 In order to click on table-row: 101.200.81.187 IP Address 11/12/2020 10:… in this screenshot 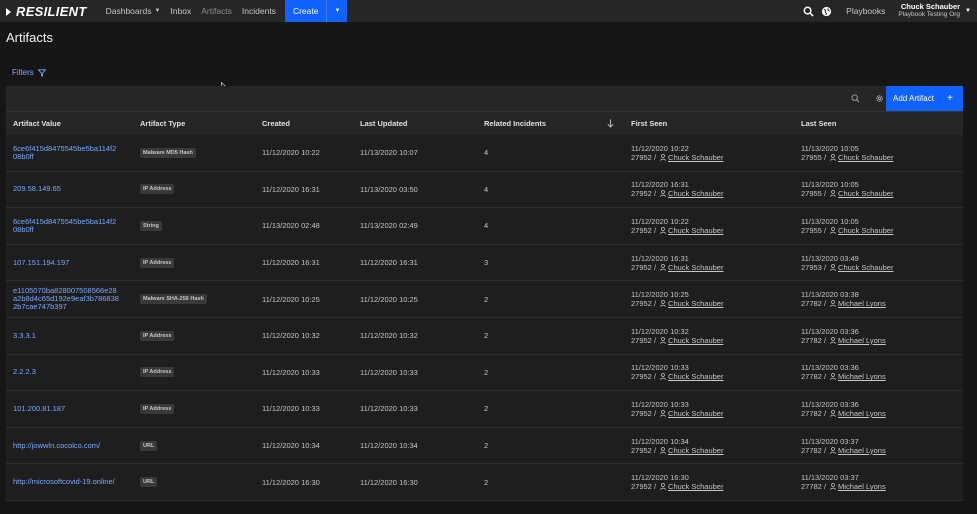, I will do `click(484, 409)`.